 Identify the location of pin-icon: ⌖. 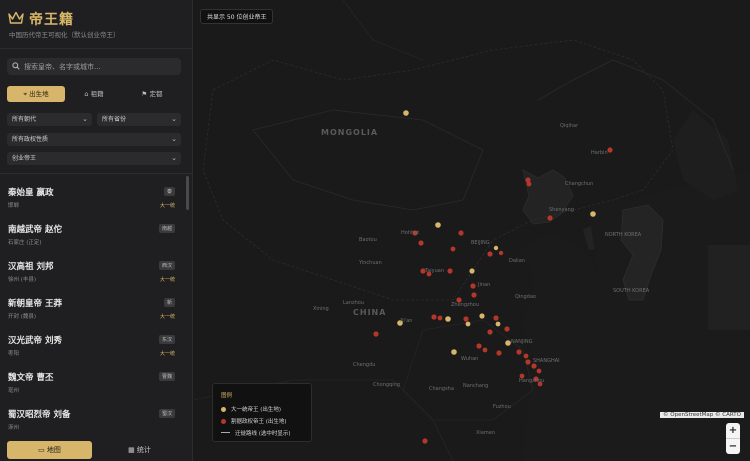
(25, 94).